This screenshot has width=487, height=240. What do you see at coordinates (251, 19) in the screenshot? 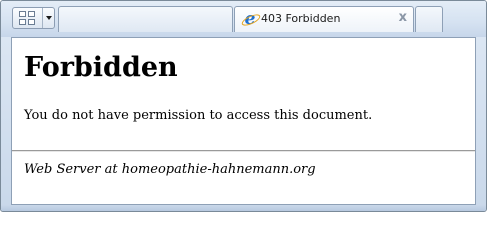
I see `internet-explorer-icon: e` at bounding box center [251, 19].